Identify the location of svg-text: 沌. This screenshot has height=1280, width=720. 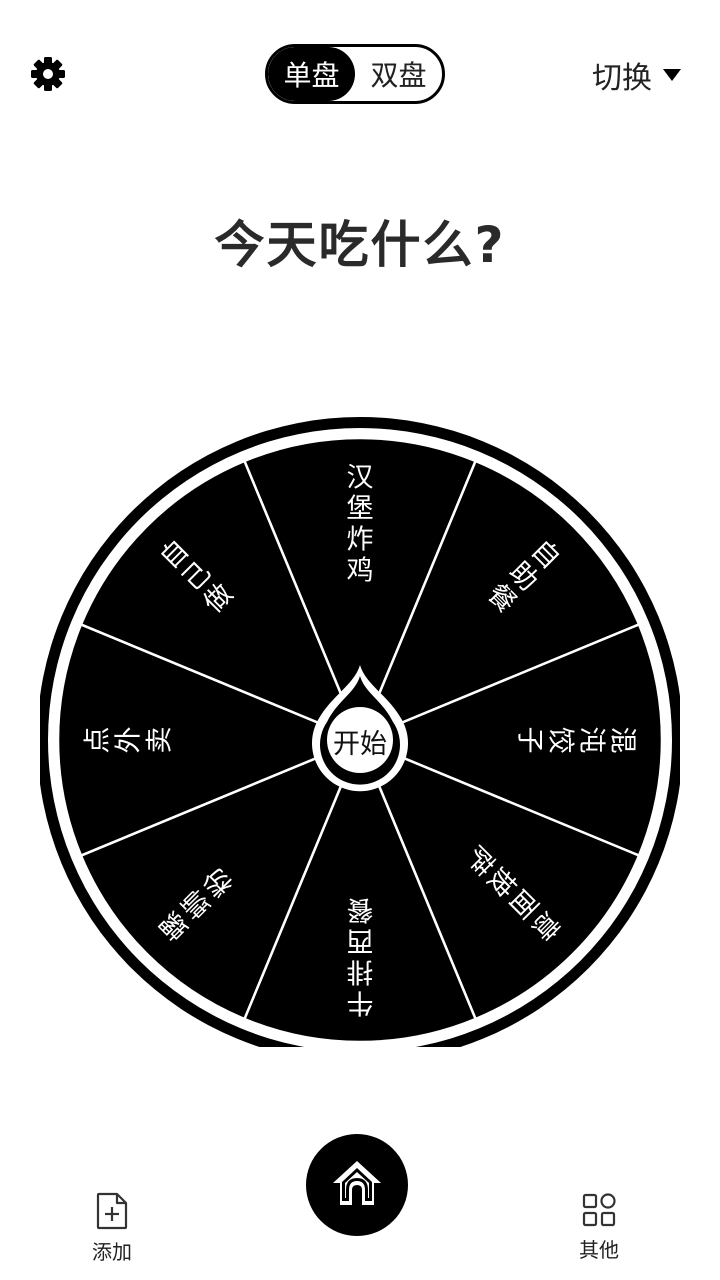
(591, 740).